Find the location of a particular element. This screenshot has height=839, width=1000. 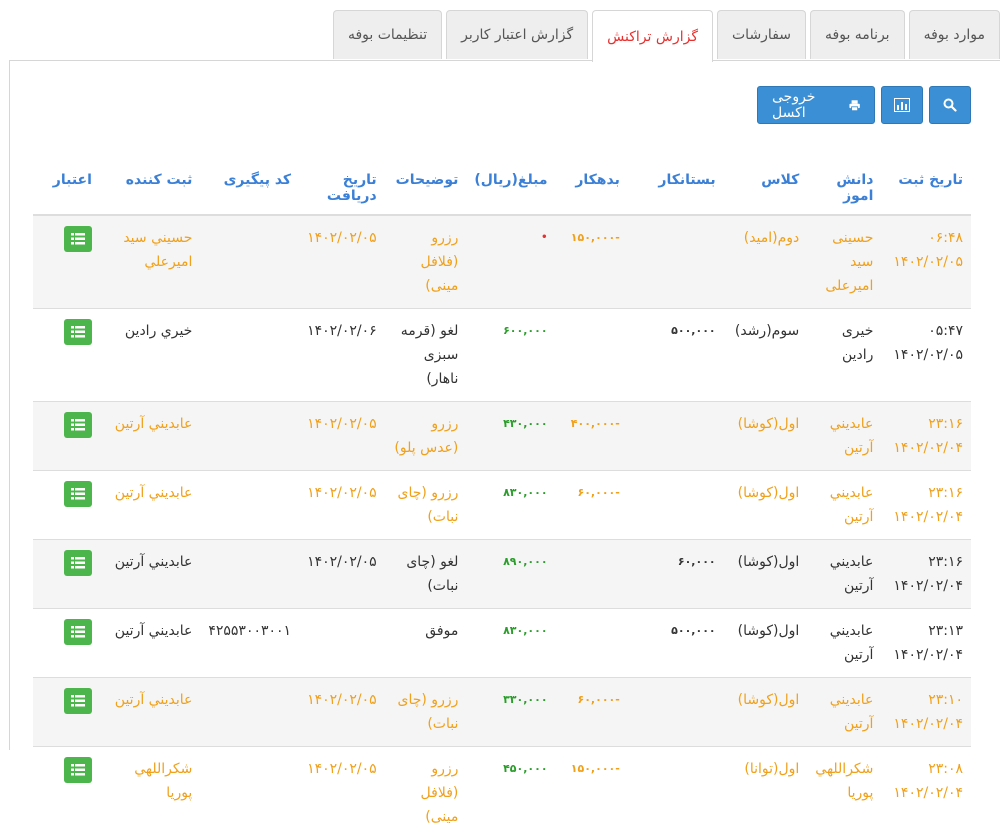

print-icon is located at coordinates (854, 105).